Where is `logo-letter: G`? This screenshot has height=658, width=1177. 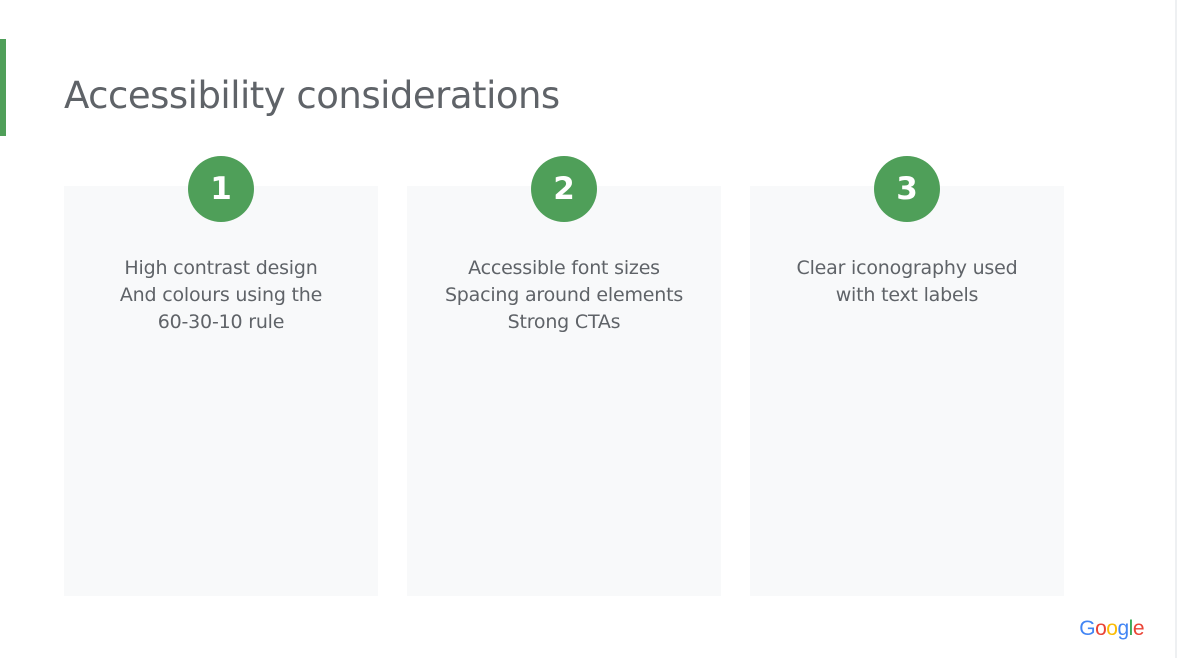
logo-letter: G is located at coordinates (1087, 628).